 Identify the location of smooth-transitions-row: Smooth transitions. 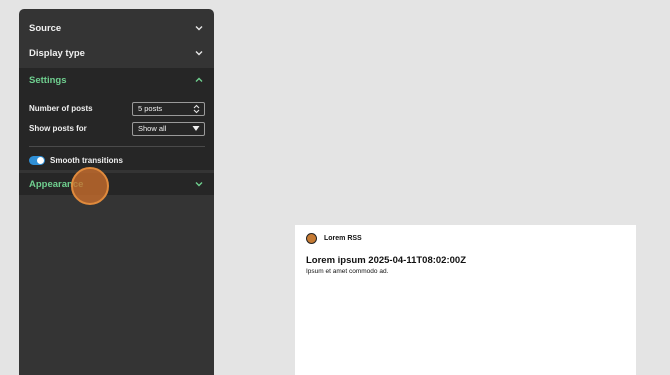
(76, 160).